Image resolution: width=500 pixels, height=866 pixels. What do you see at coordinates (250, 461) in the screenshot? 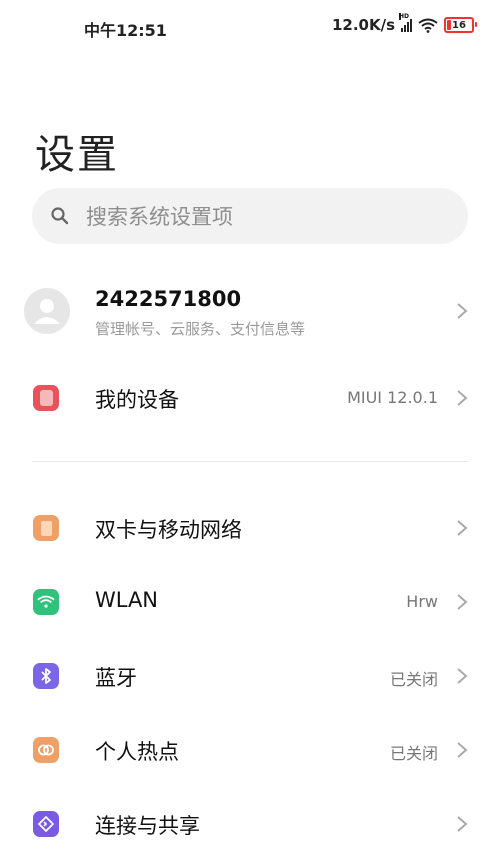
I see `divider` at bounding box center [250, 461].